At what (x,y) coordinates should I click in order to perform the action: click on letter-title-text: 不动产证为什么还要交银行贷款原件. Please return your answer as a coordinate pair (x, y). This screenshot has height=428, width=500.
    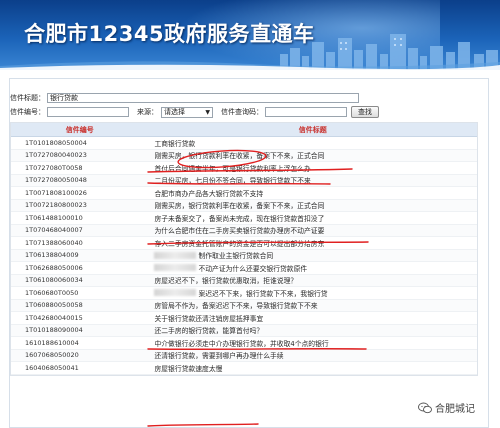
    Looking at the image, I should click on (253, 268).